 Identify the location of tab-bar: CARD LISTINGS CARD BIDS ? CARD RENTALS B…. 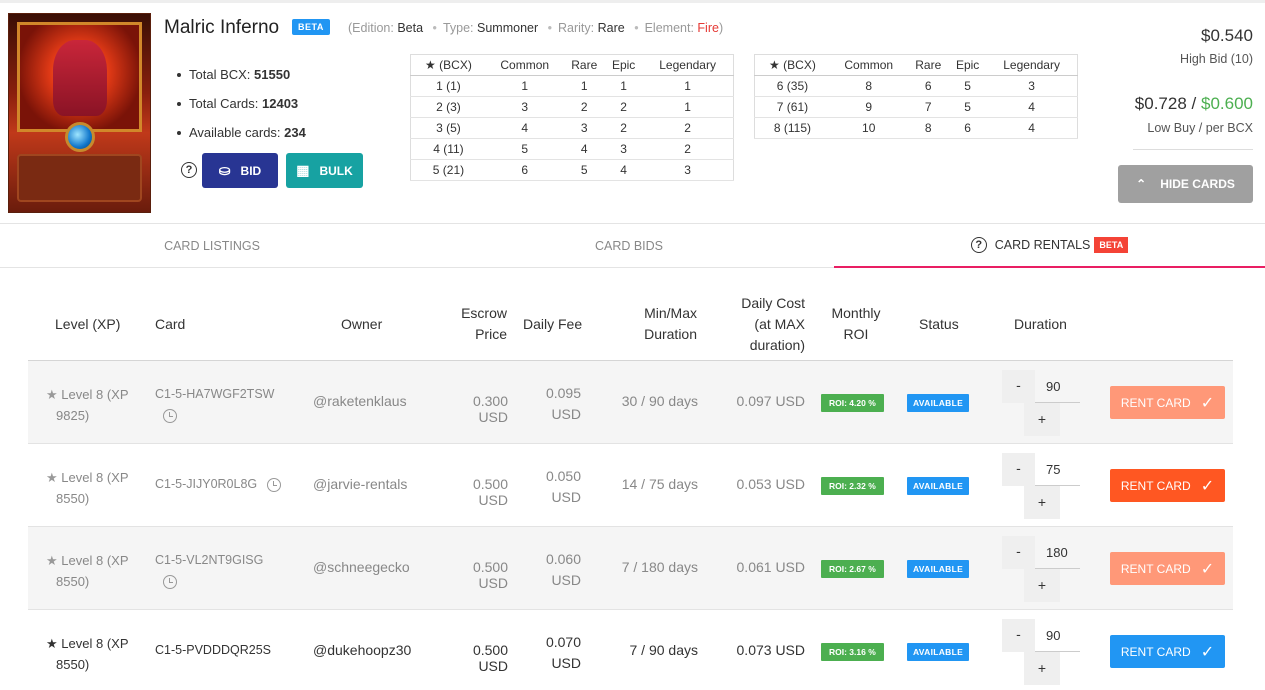
(632, 245).